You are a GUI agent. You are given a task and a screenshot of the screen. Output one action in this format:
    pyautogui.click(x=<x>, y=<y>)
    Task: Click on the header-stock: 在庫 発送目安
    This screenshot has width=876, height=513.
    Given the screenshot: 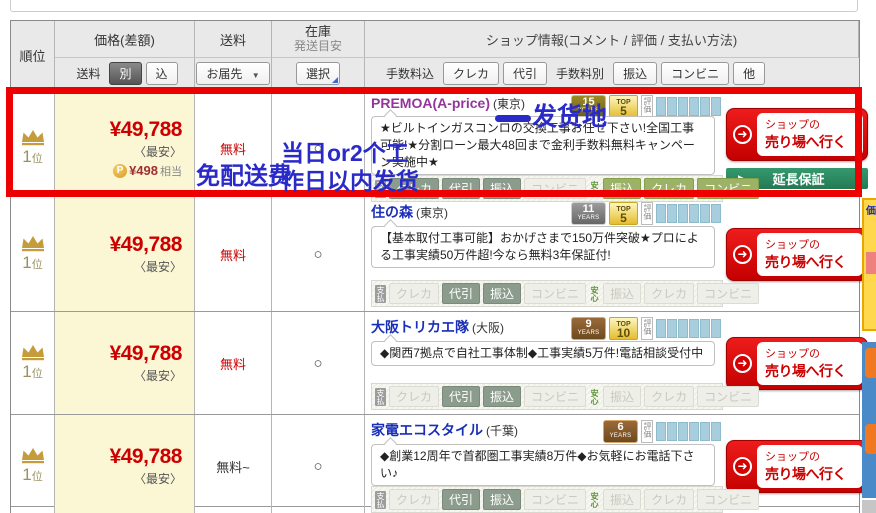 What is the action you would take?
    pyautogui.click(x=318, y=39)
    